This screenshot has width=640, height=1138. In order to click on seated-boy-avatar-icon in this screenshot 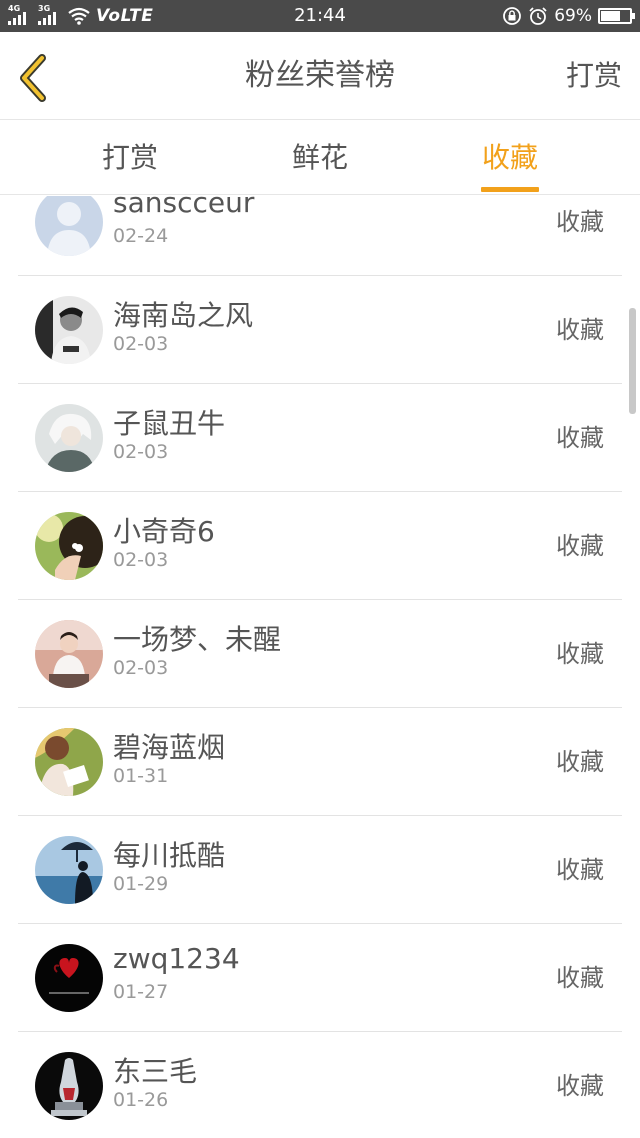, I will do `click(69, 654)`.